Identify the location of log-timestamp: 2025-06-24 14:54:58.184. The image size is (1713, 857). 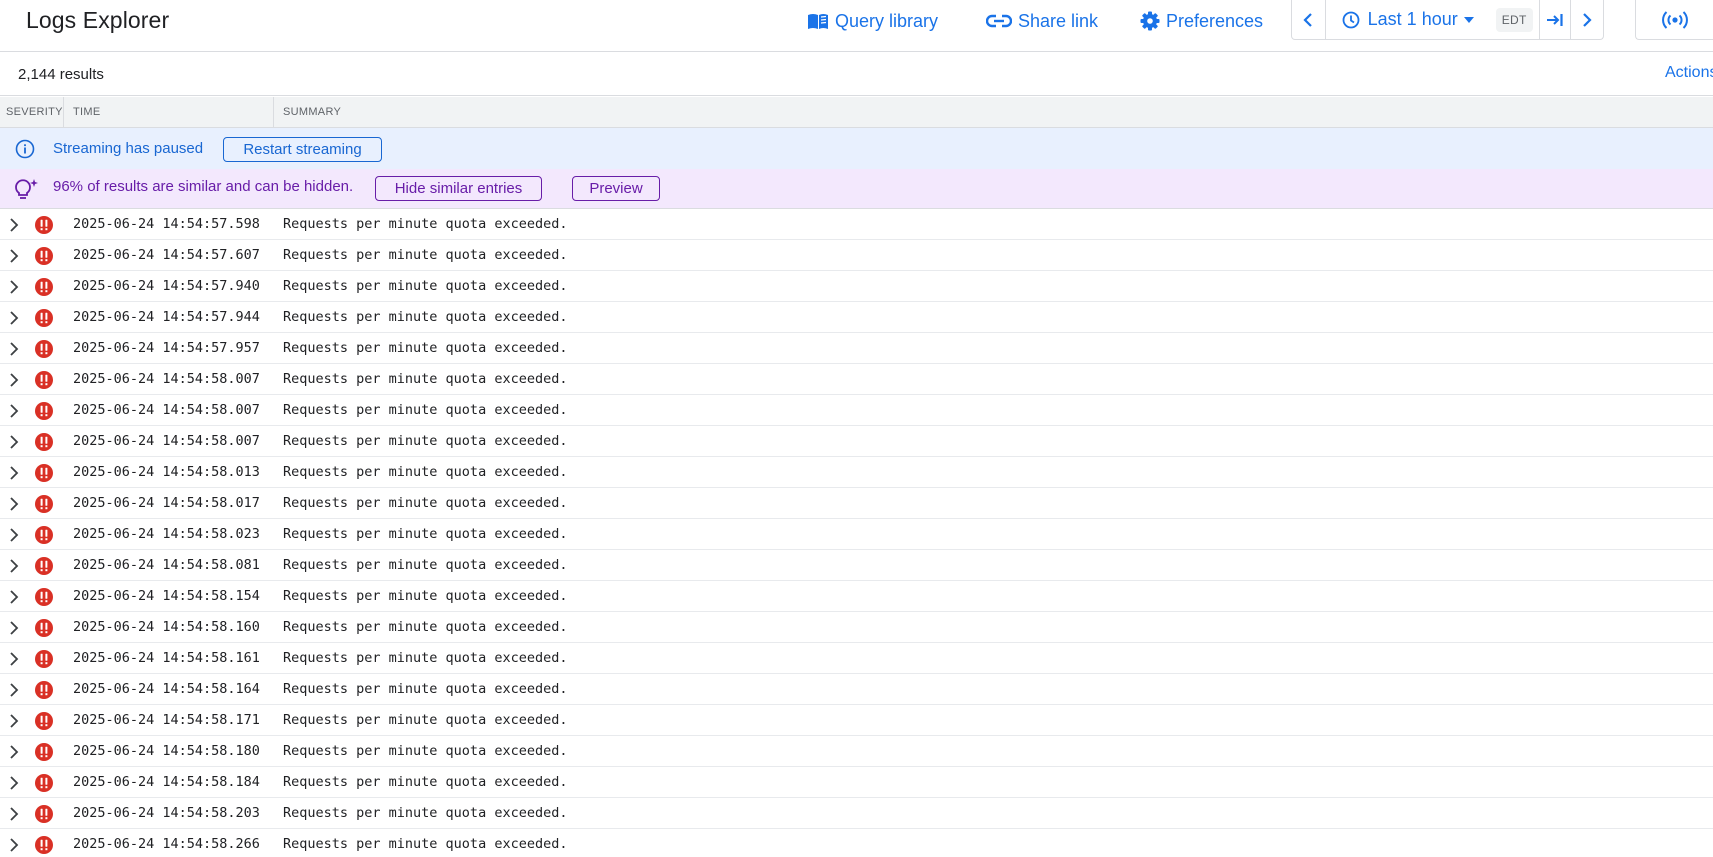
(166, 782).